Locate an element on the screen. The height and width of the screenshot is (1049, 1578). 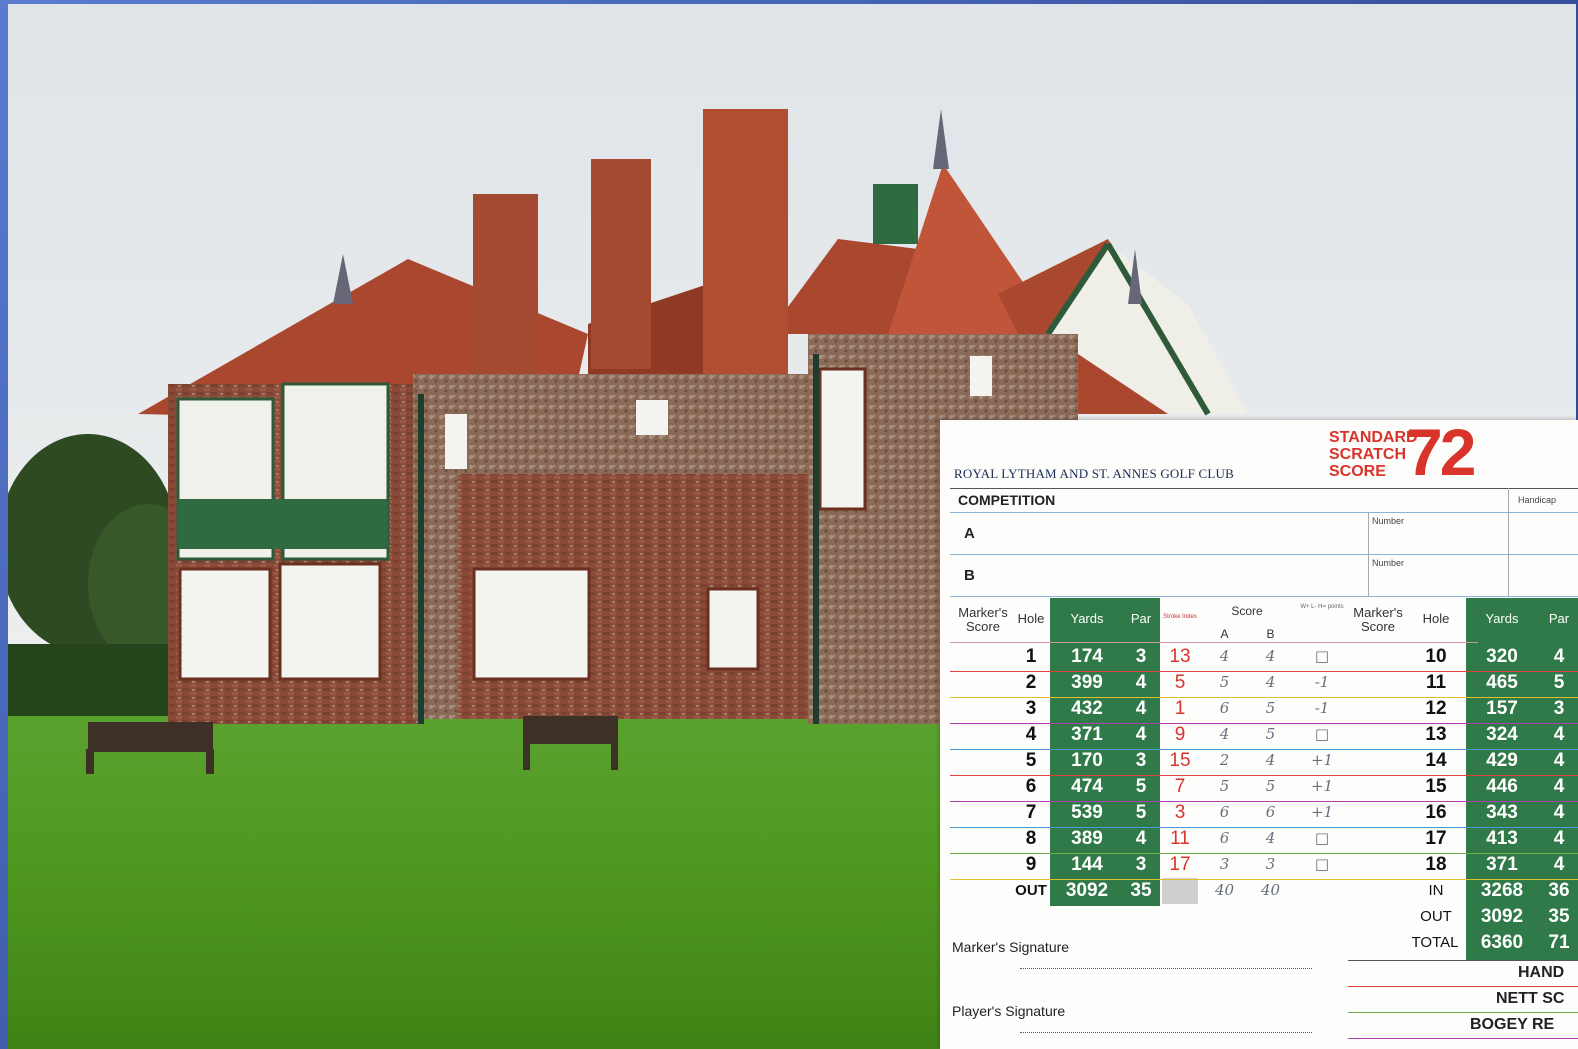
players-signature-label: Player's Signature is located at coordinates (1009, 1011).